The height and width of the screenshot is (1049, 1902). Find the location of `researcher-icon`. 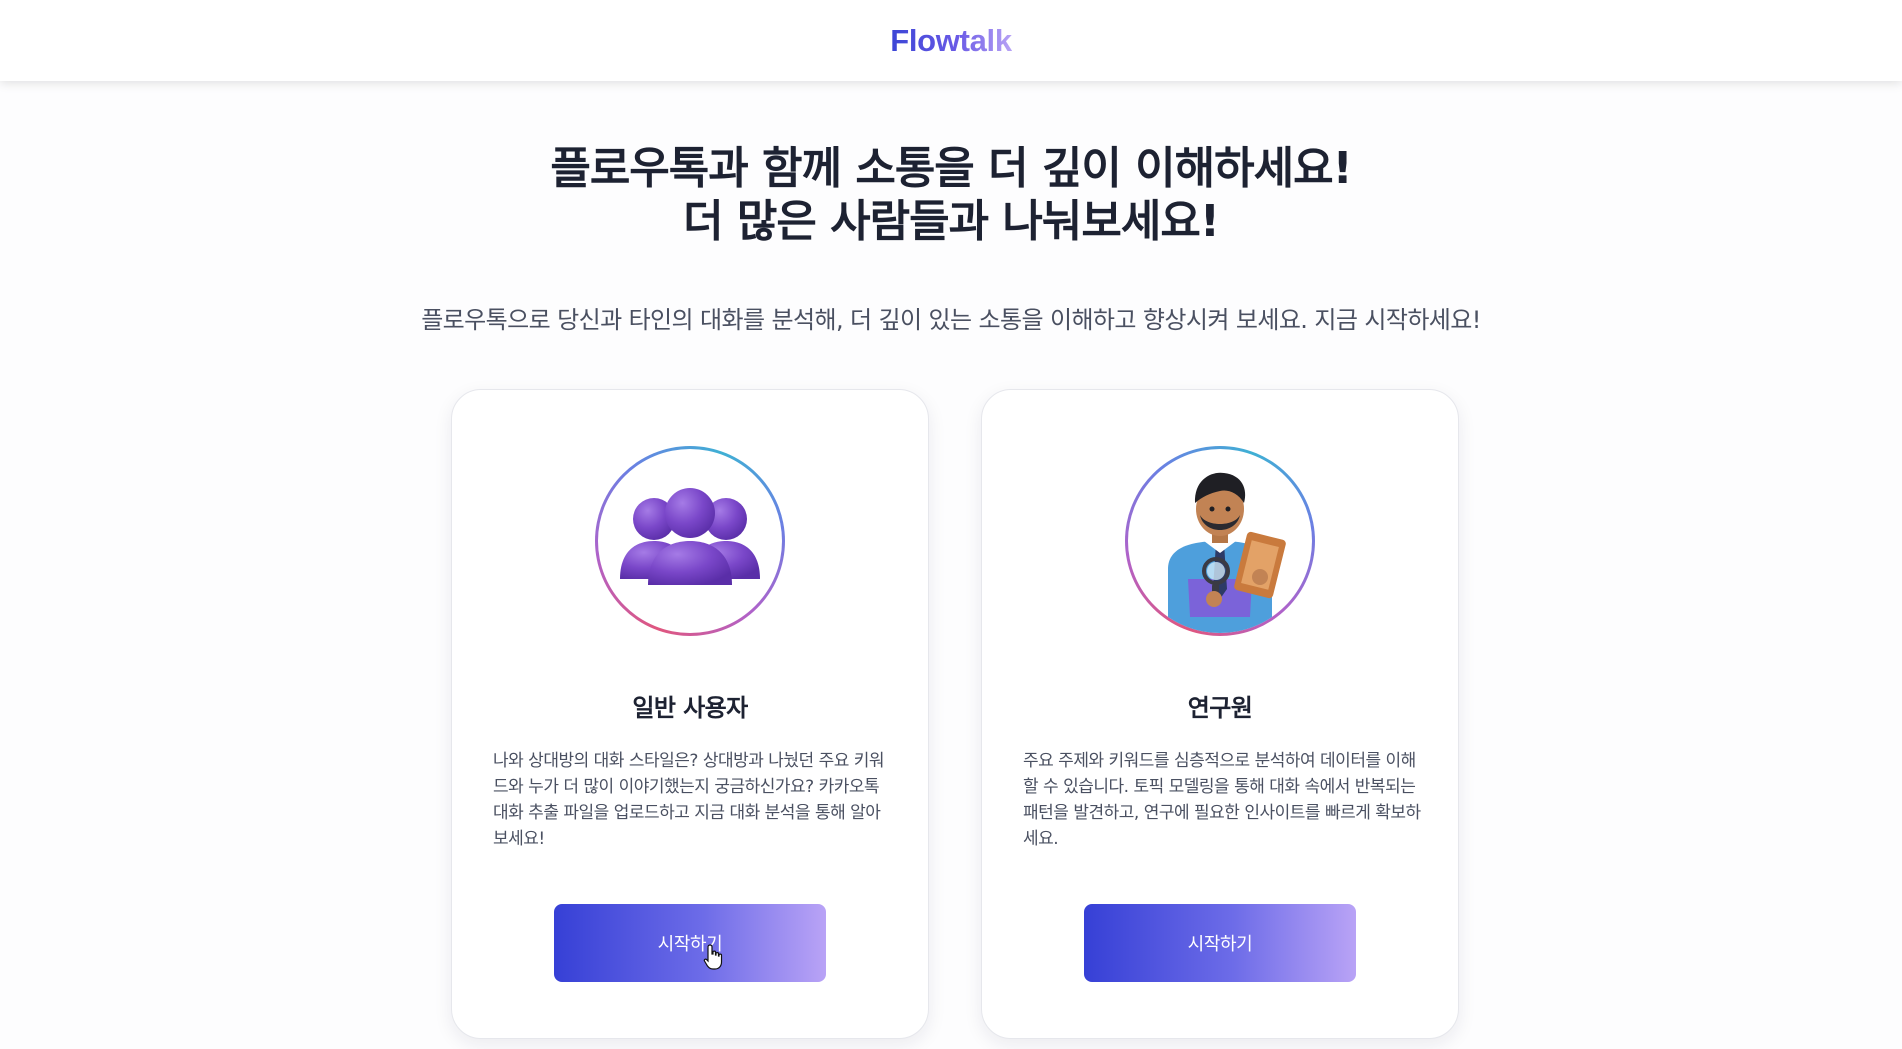

researcher-icon is located at coordinates (1220, 541).